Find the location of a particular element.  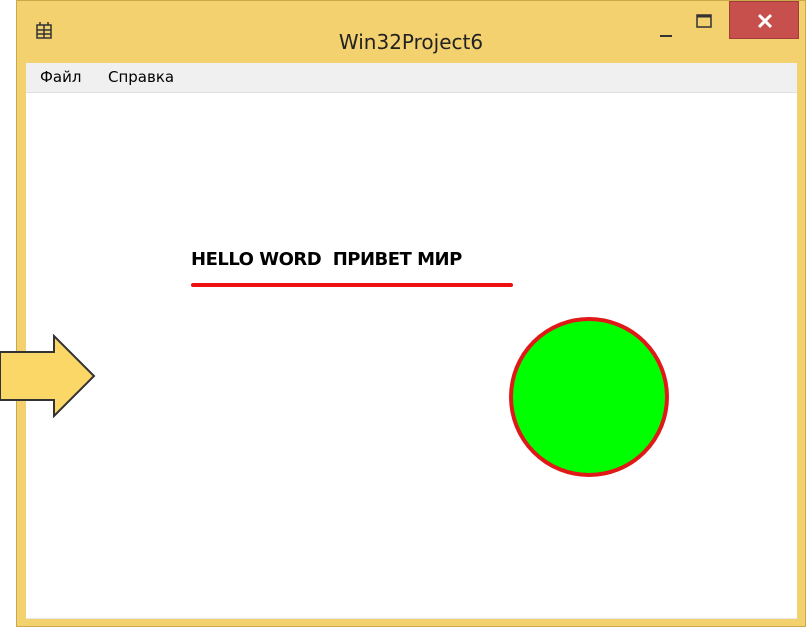

arrow-right-icon is located at coordinates (48, 376).